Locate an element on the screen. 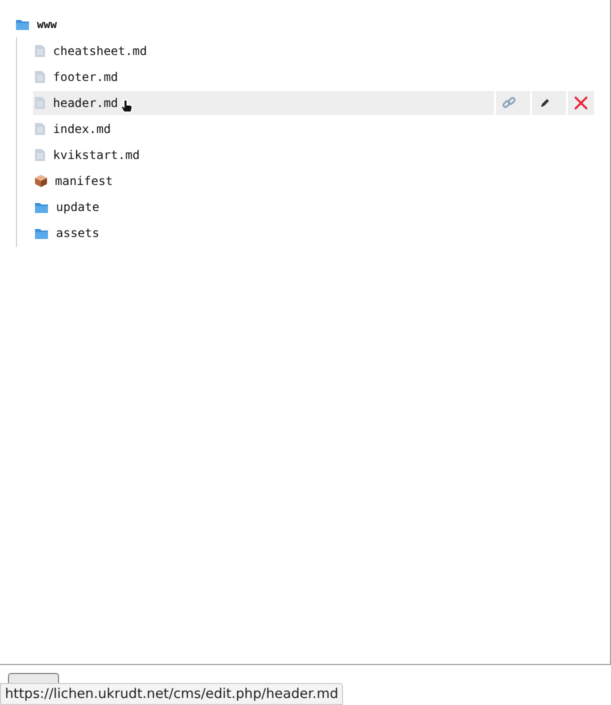  file-name: kvikstart.md is located at coordinates (96, 155).